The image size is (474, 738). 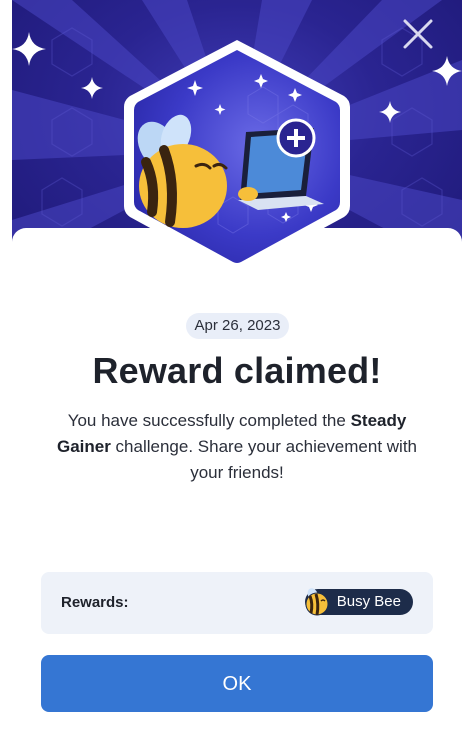 What do you see at coordinates (317, 602) in the screenshot?
I see `bee-icon` at bounding box center [317, 602].